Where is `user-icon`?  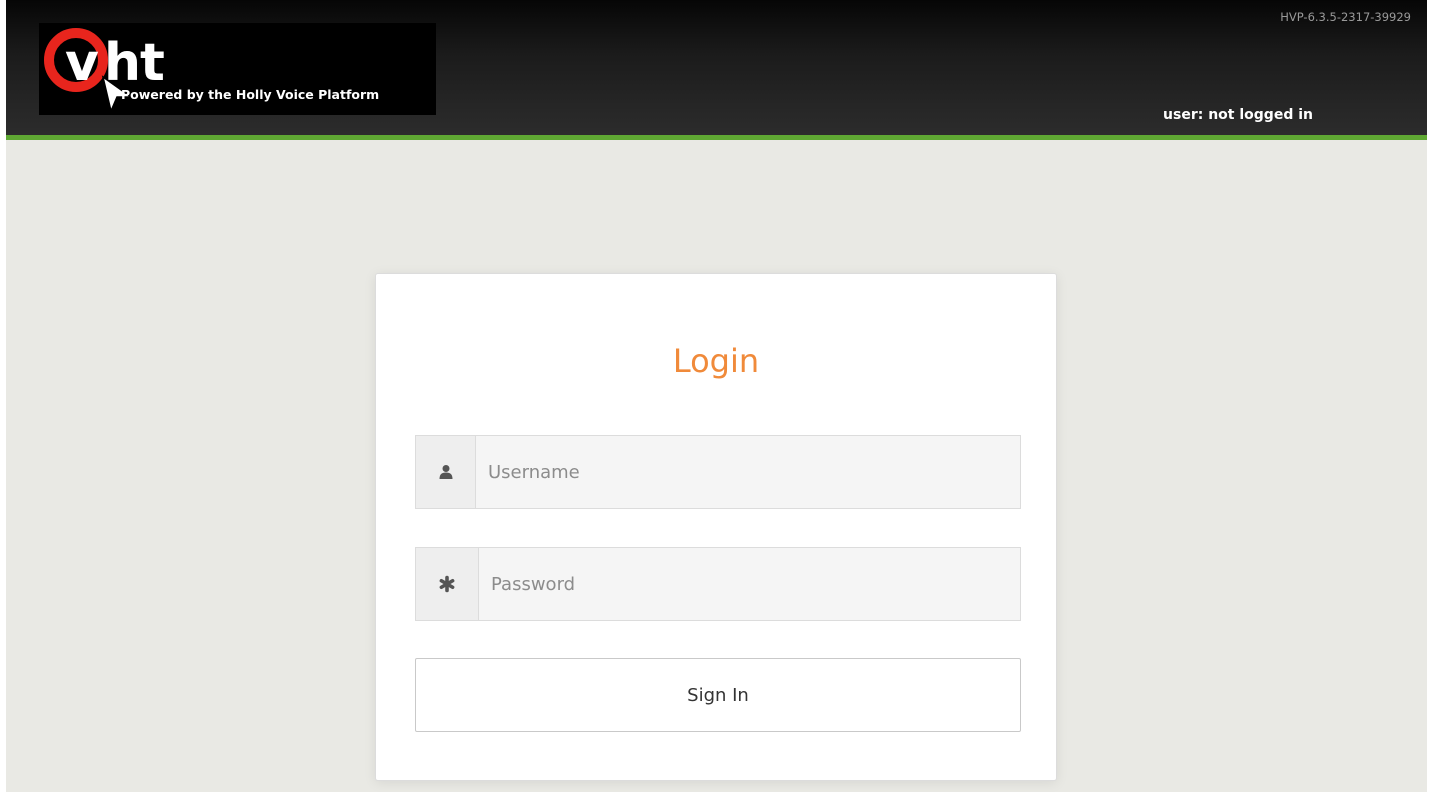 user-icon is located at coordinates (445, 472).